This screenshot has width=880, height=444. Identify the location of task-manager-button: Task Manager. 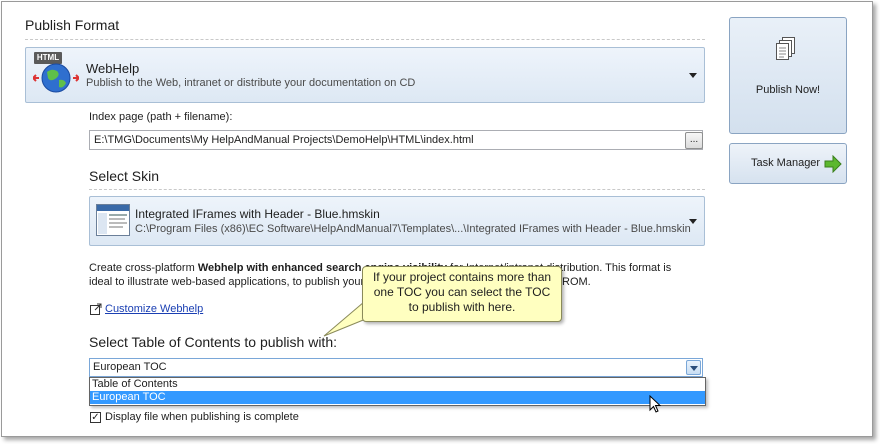
(788, 163).